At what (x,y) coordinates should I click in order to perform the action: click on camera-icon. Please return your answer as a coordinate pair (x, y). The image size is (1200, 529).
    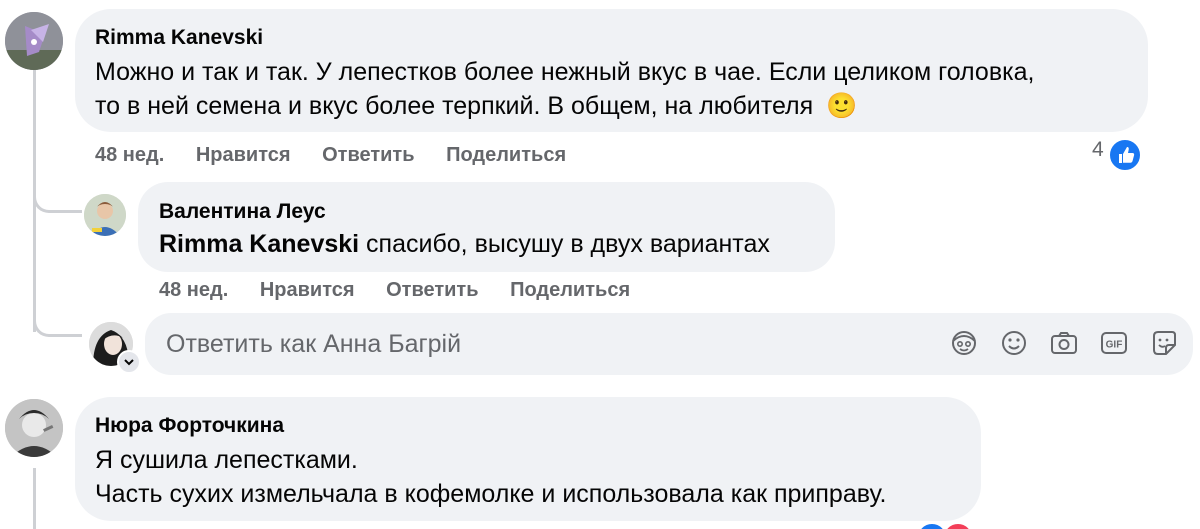
    Looking at the image, I should click on (1064, 343).